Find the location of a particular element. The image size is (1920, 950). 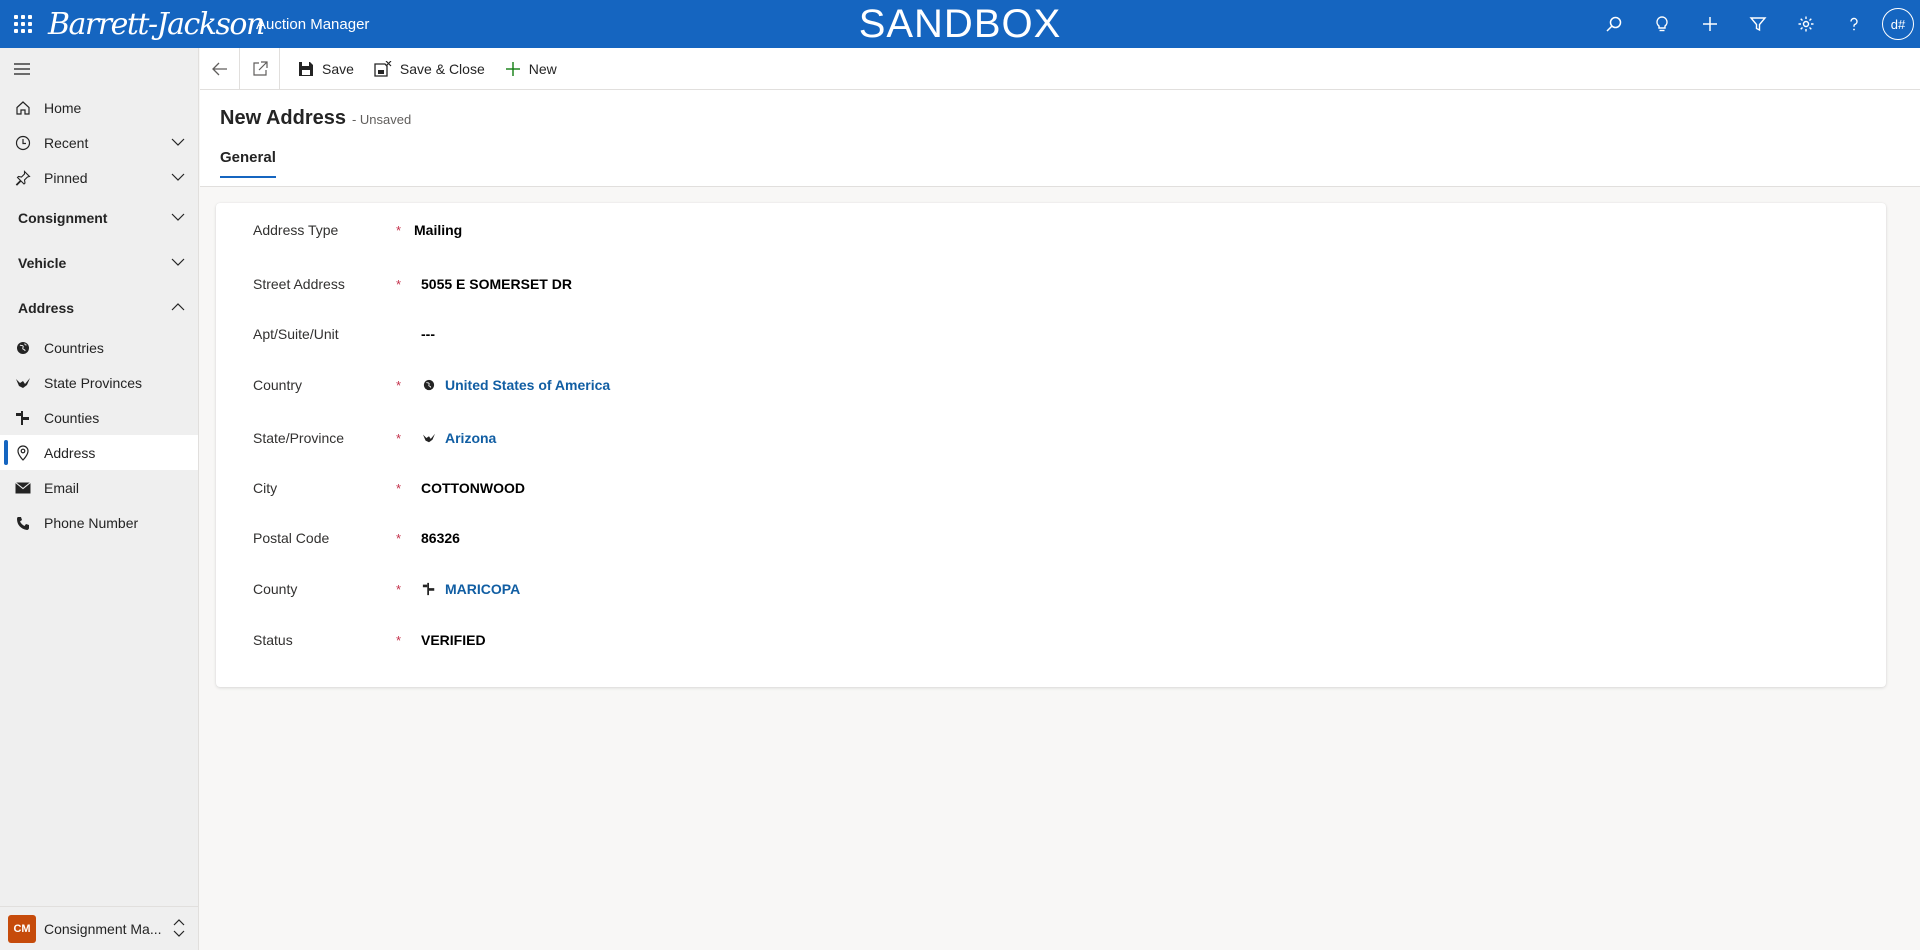

new-button: New is located at coordinates (531, 69).